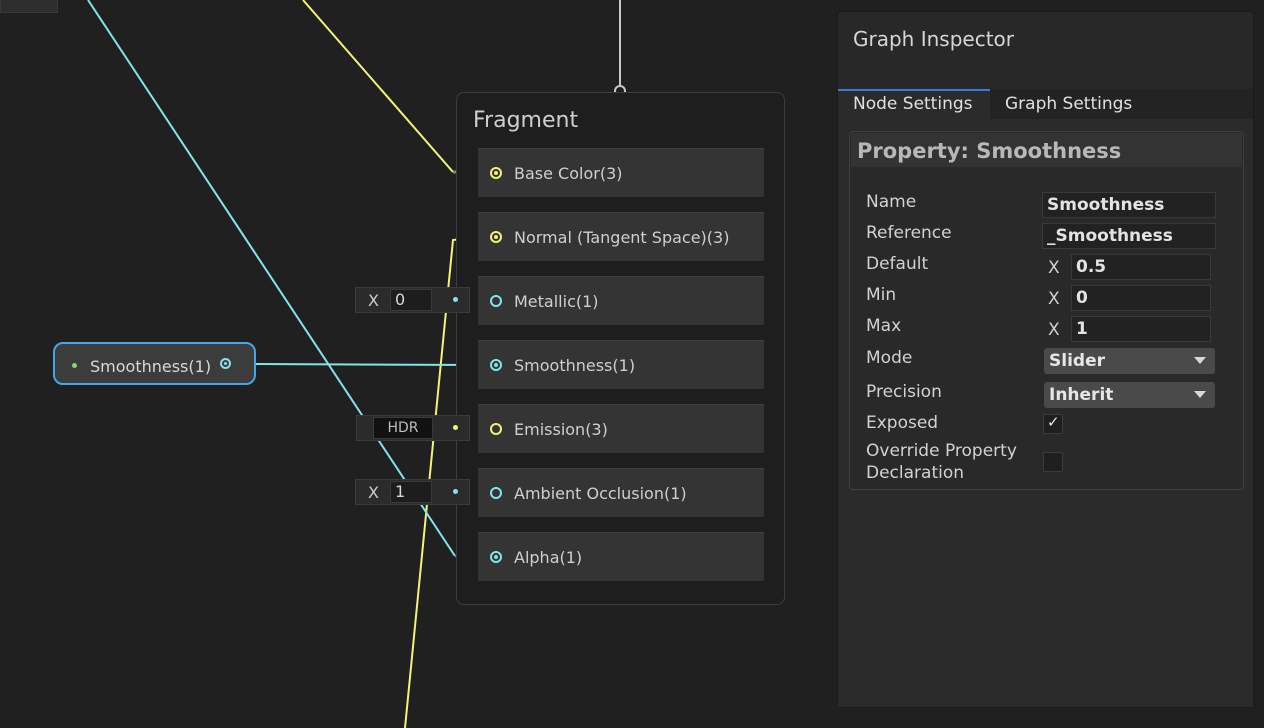 The width and height of the screenshot is (1264, 728). I want to click on default-input: 0.5, so click(1141, 267).